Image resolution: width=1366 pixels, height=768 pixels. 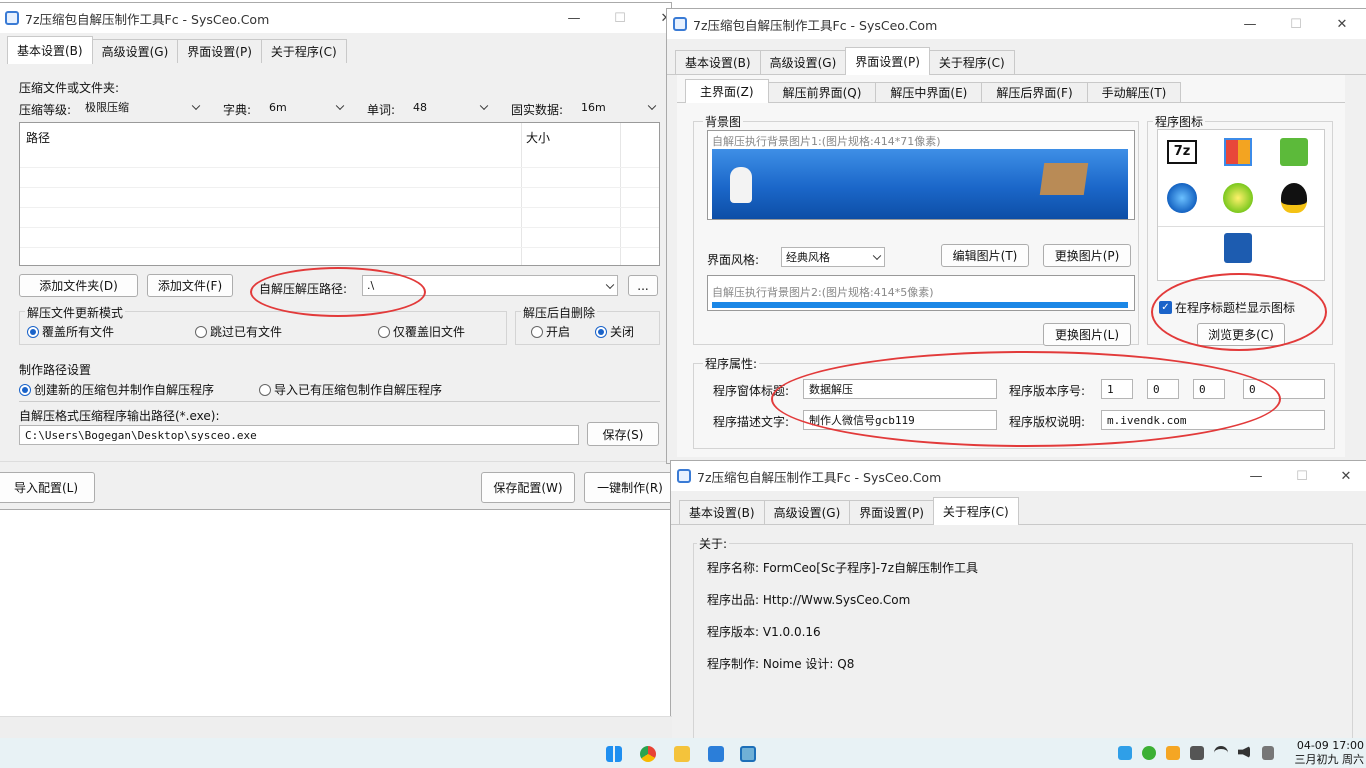 I want to click on change-image2-button: 更换图片(L), so click(x=1087, y=334).